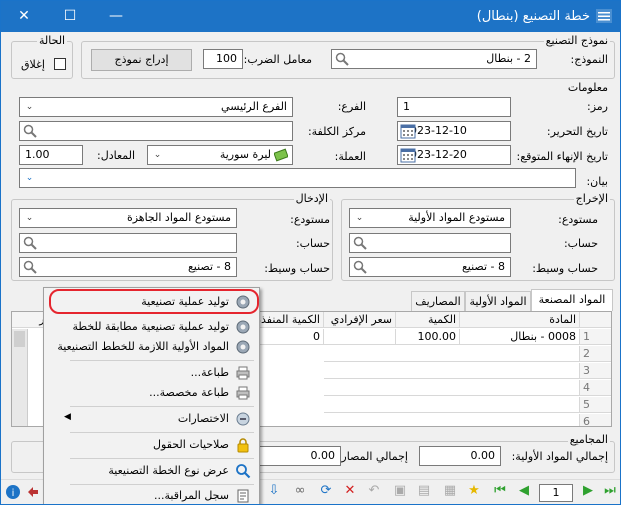 This screenshot has width=621, height=505. I want to click on output-warehouse-value: مستودع المواد الأولية, so click(456, 217).